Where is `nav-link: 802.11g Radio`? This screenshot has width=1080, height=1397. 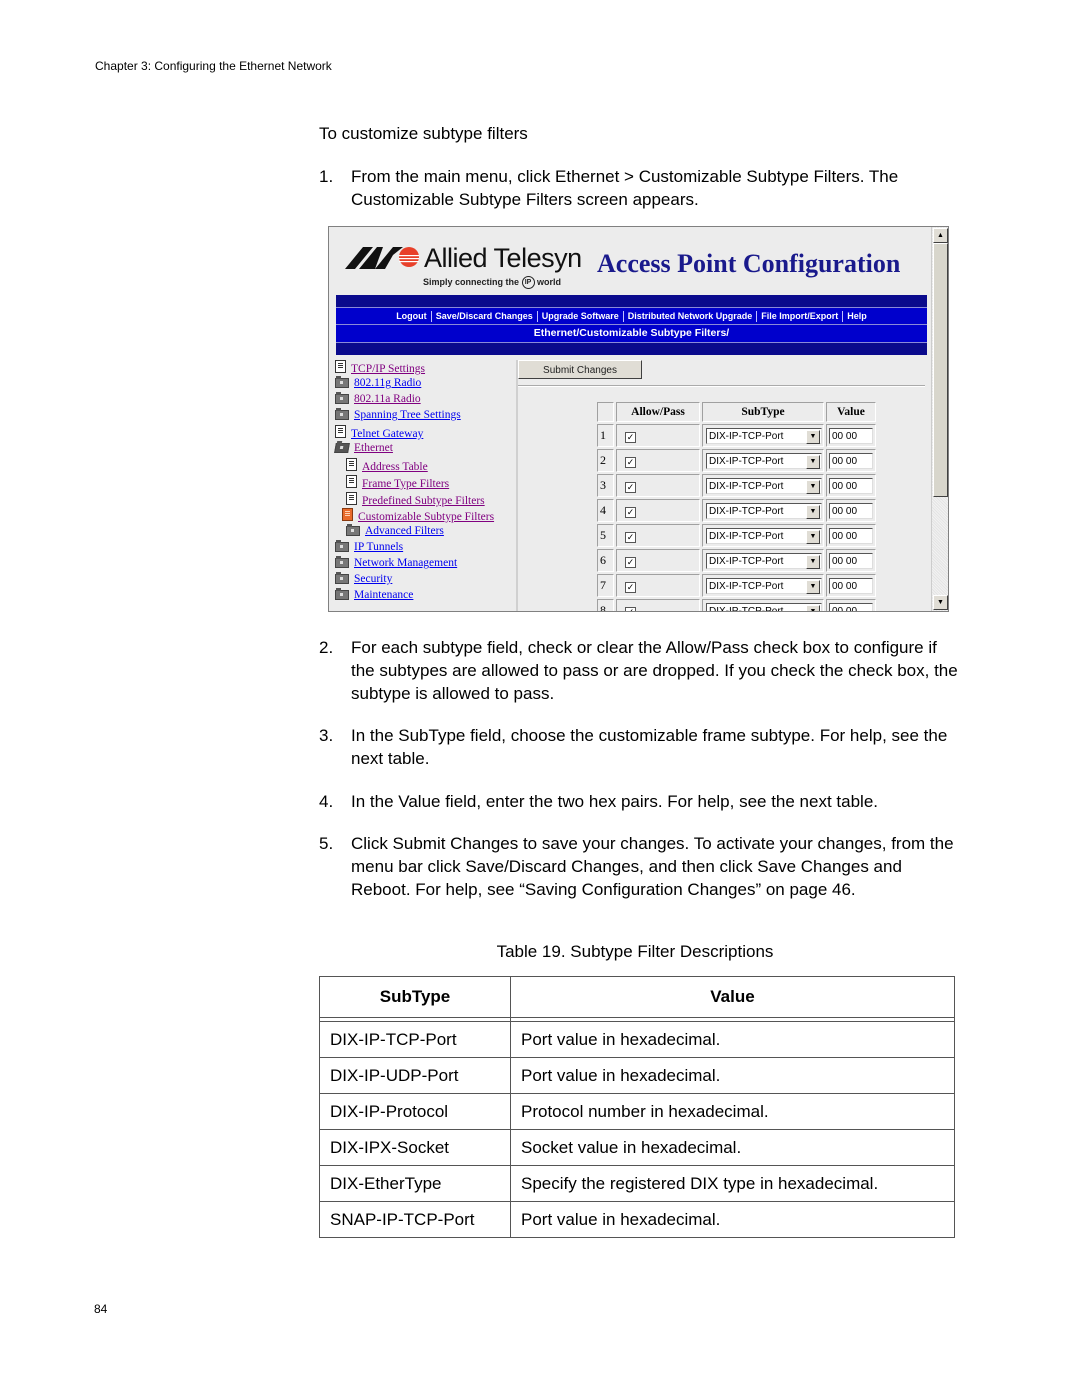 nav-link: 802.11g Radio is located at coordinates (387, 383).